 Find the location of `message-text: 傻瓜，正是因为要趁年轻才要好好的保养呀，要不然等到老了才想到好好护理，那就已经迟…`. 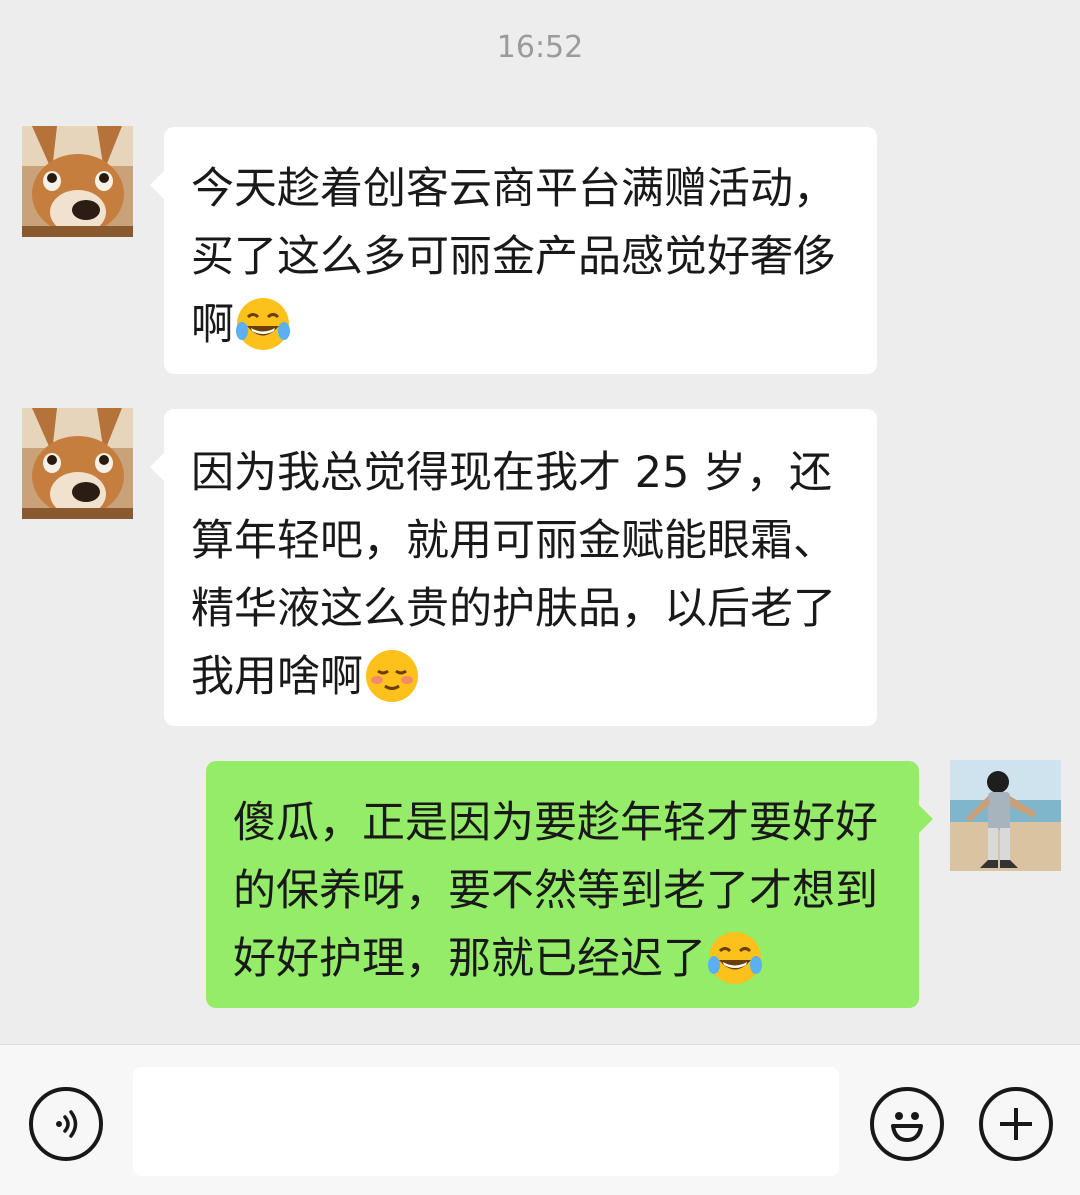

message-text: 傻瓜，正是因为要趁年轻才要好好的保养呀，要不然等到老了才想到好好护理，那就已经迟… is located at coordinates (555, 891).